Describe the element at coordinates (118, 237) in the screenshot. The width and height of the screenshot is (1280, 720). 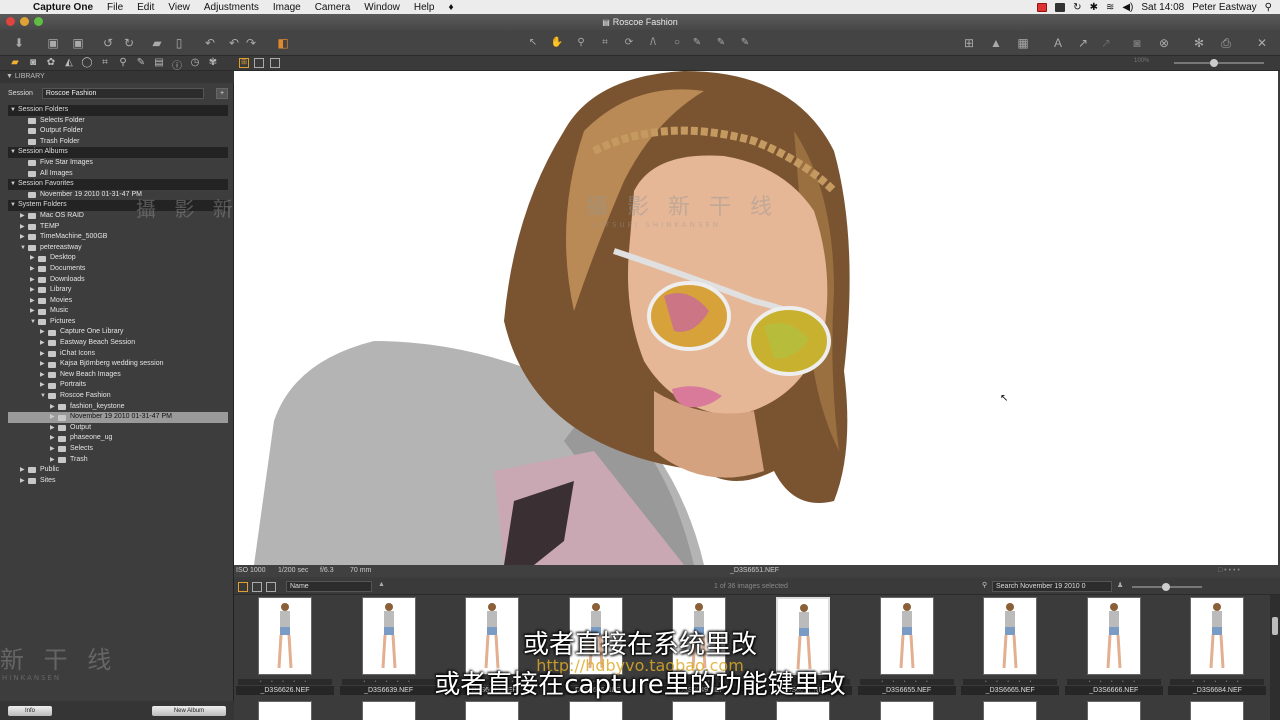
I see `tree-item: ▶ TimeMachine_500GB` at that location.